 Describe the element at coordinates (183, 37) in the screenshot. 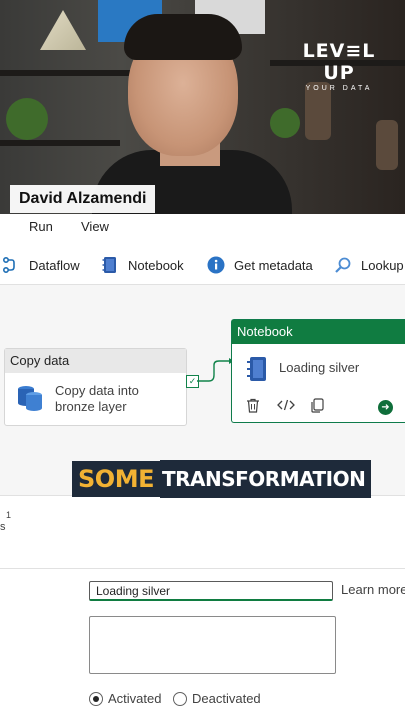

I see `person-hair` at that location.